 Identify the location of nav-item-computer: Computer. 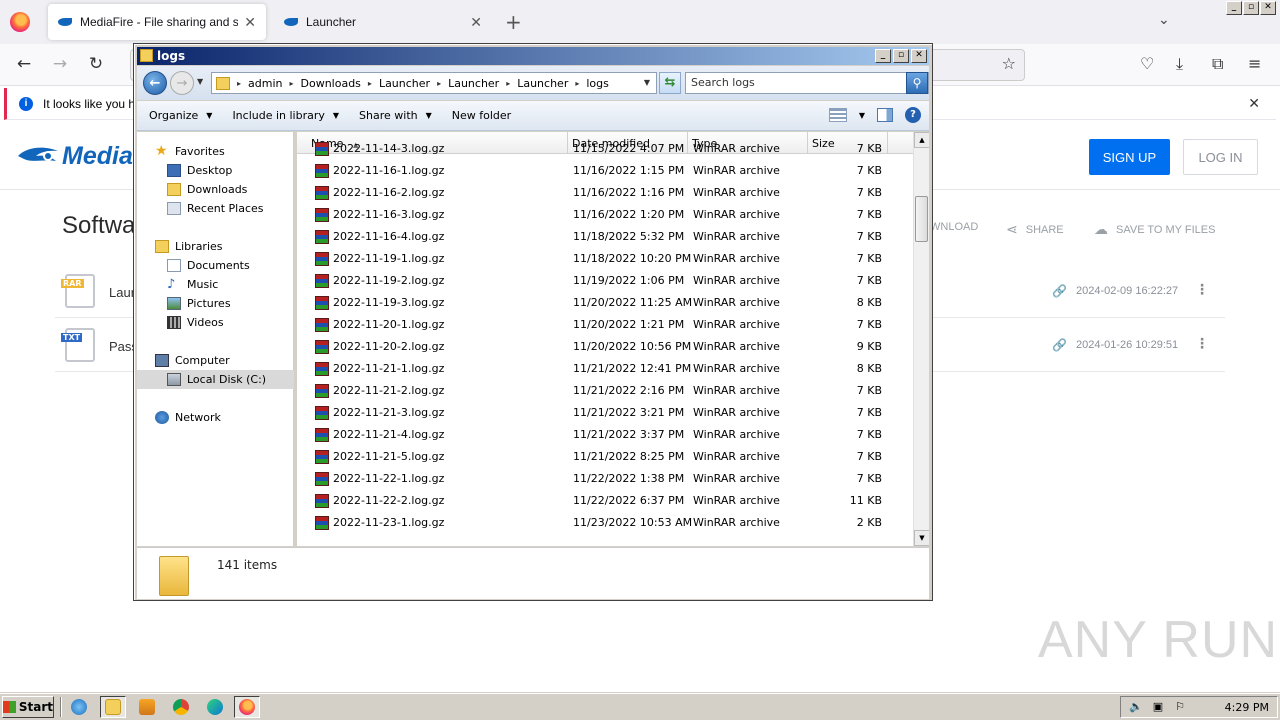
(215, 360).